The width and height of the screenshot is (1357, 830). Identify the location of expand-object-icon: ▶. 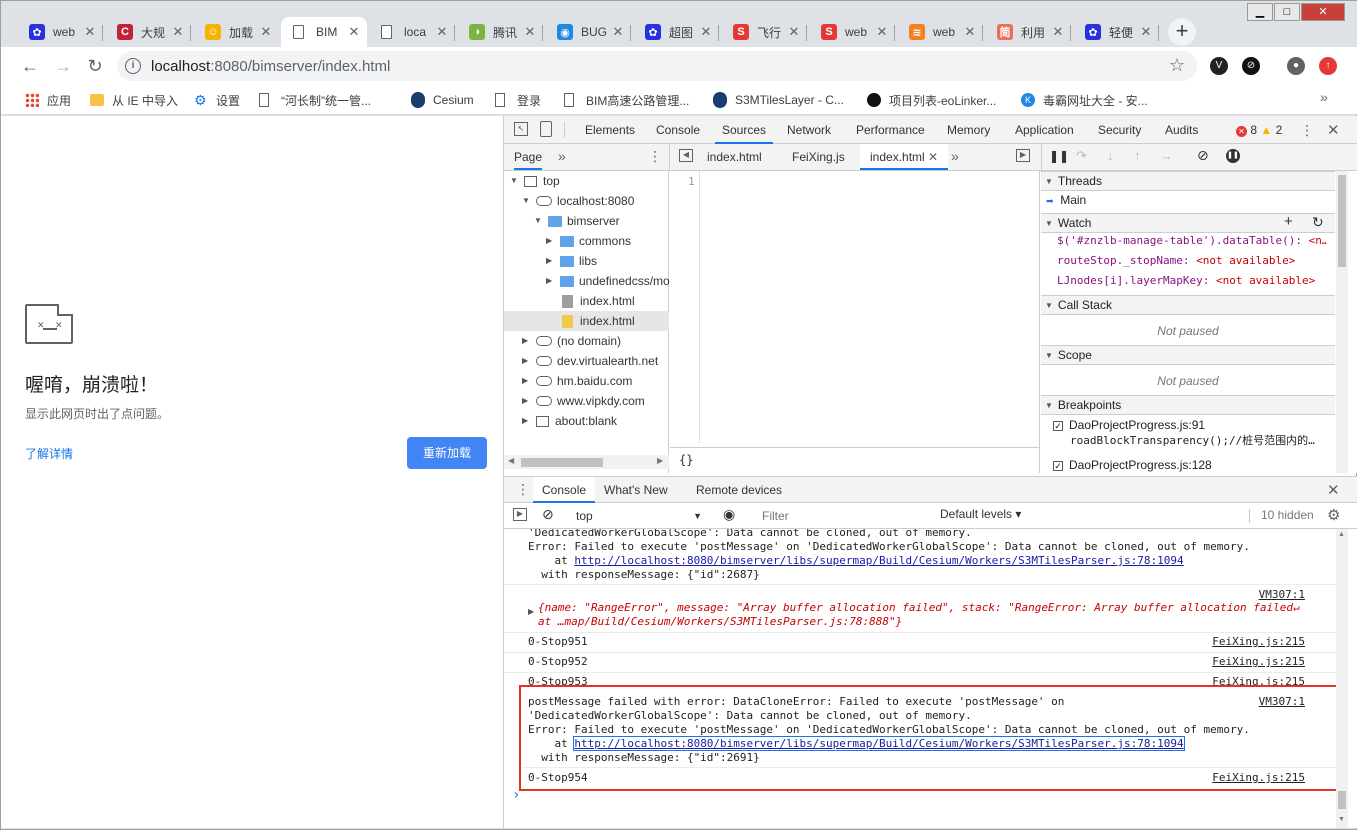
(531, 611).